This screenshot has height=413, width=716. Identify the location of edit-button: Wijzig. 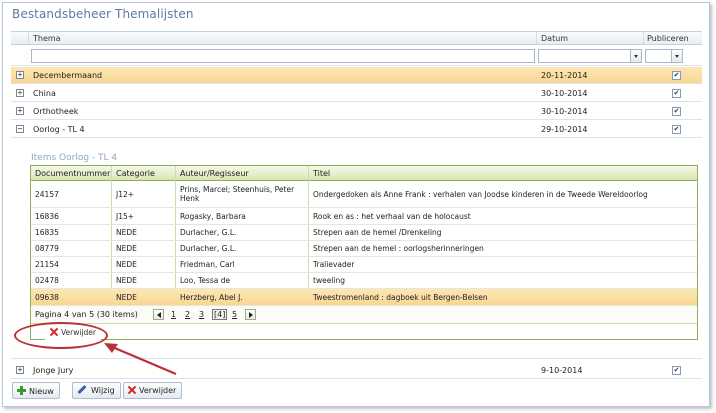
(96, 390).